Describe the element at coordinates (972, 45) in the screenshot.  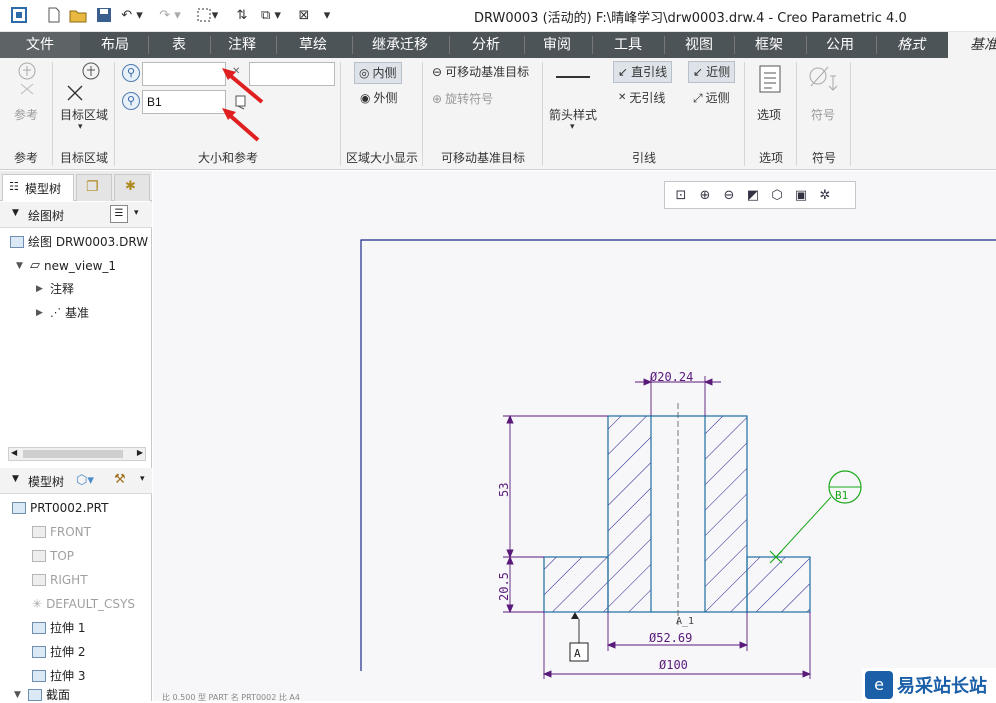
I see `tab-datum: 基准` at that location.